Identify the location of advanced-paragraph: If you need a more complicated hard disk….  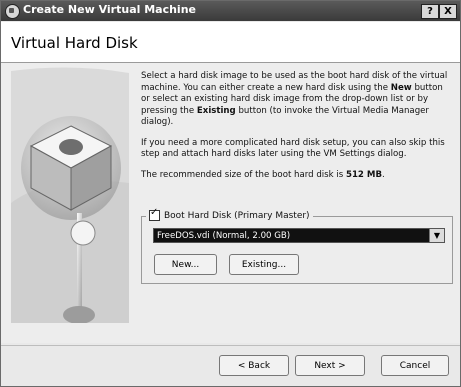
(293, 148).